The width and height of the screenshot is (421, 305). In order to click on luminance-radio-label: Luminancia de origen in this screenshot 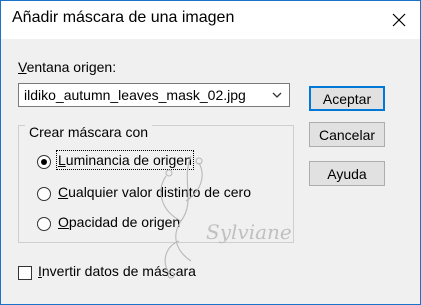, I will do `click(125, 160)`.